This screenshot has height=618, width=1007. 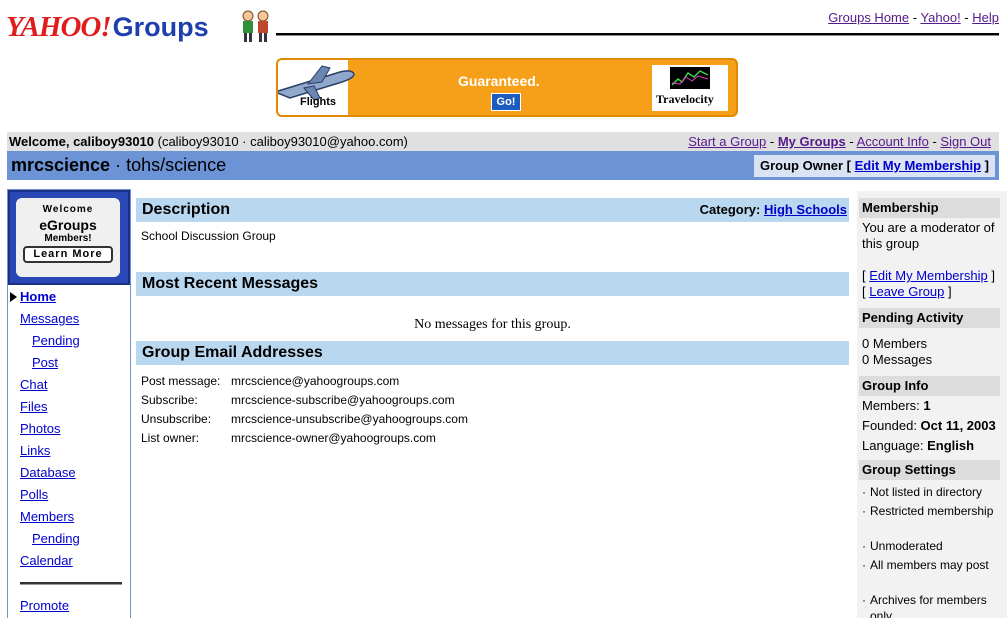 I want to click on sidebar-divider, so click(x=71, y=583).